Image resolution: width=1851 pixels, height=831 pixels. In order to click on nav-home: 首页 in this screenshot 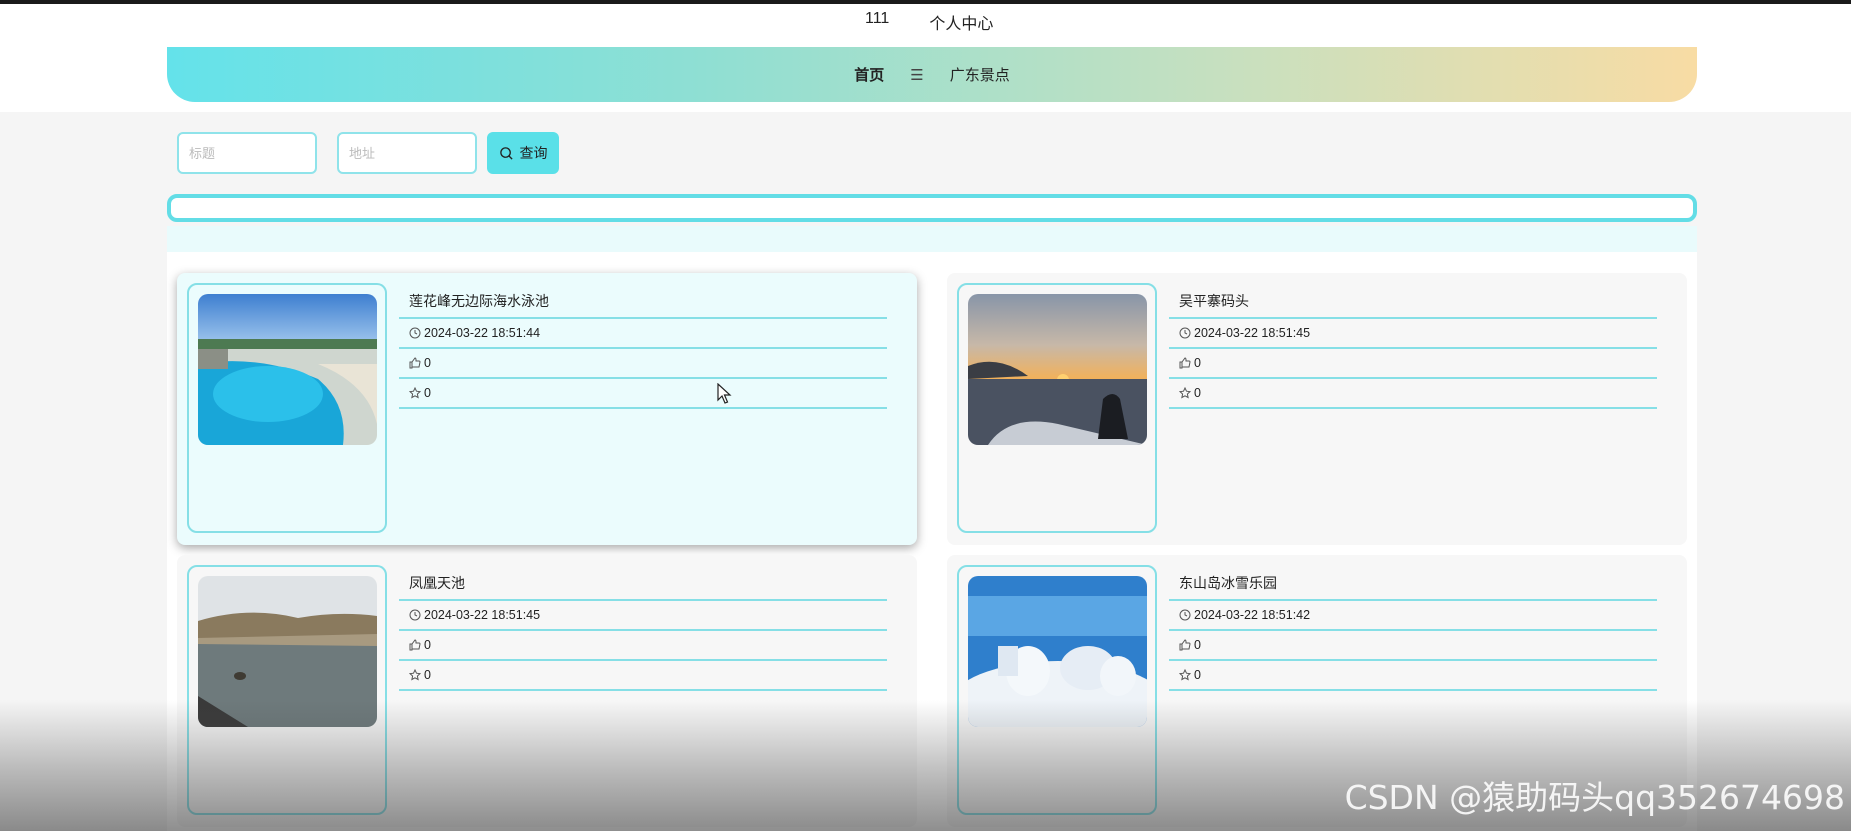, I will do `click(869, 74)`.